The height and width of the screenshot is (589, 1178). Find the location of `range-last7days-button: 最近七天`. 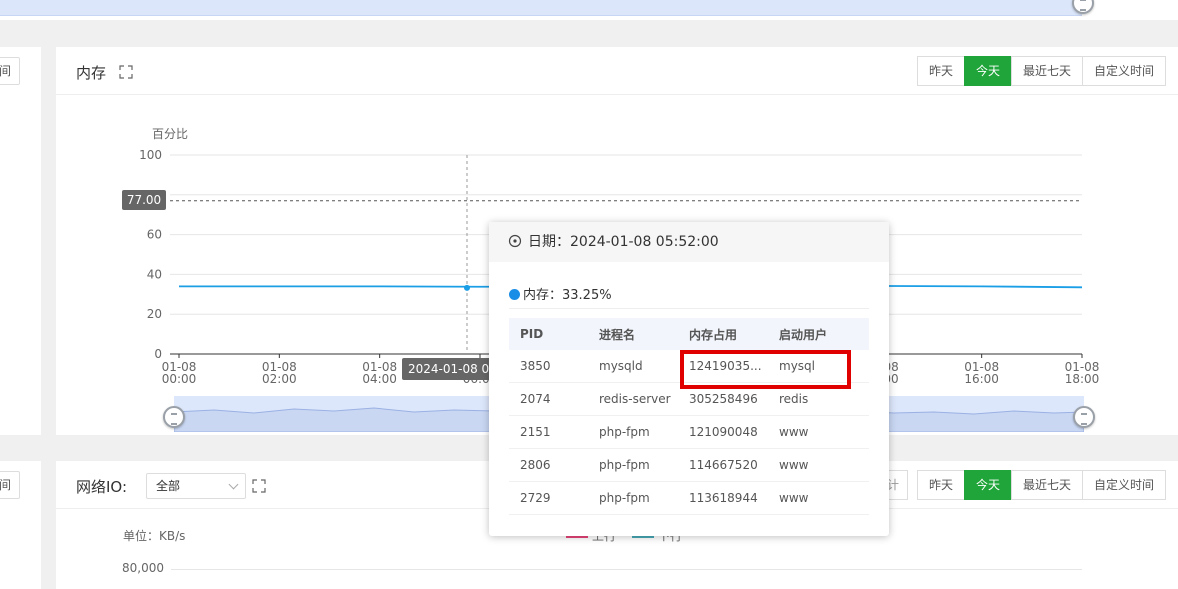

range-last7days-button: 最近七天 is located at coordinates (1047, 485).